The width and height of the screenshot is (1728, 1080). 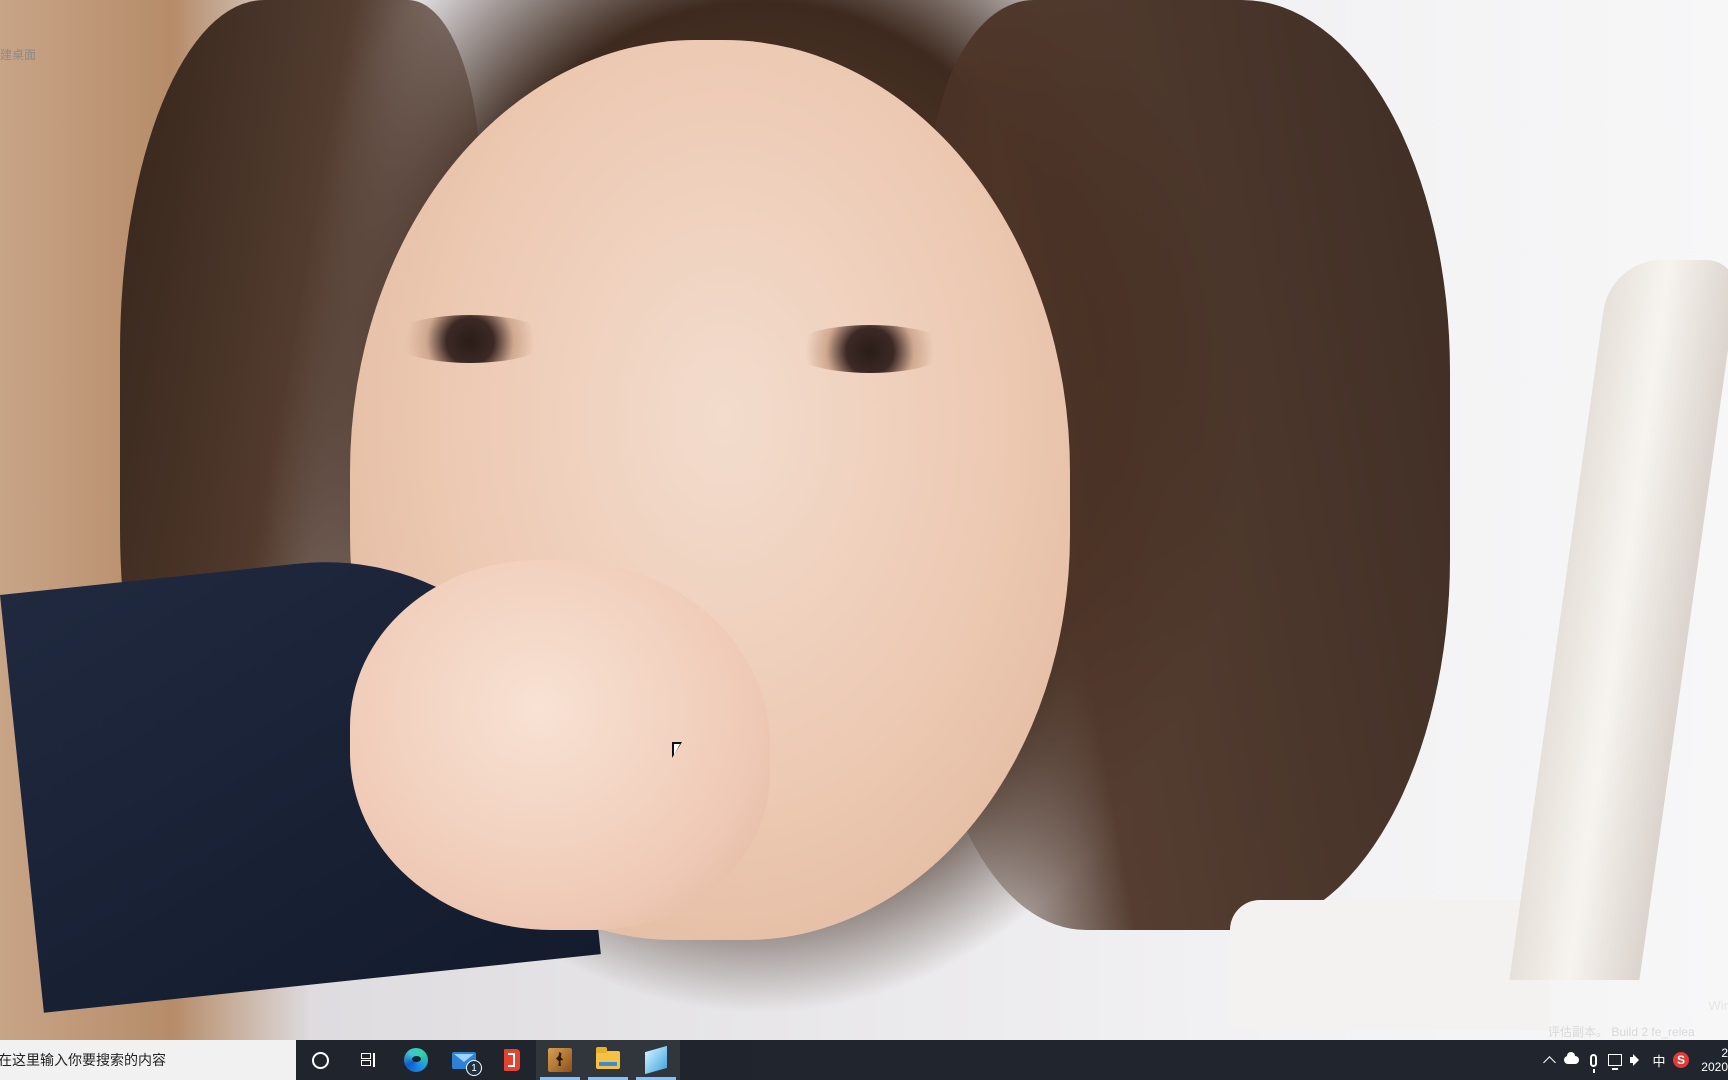 I want to click on game-button, so click(x=560, y=1060).